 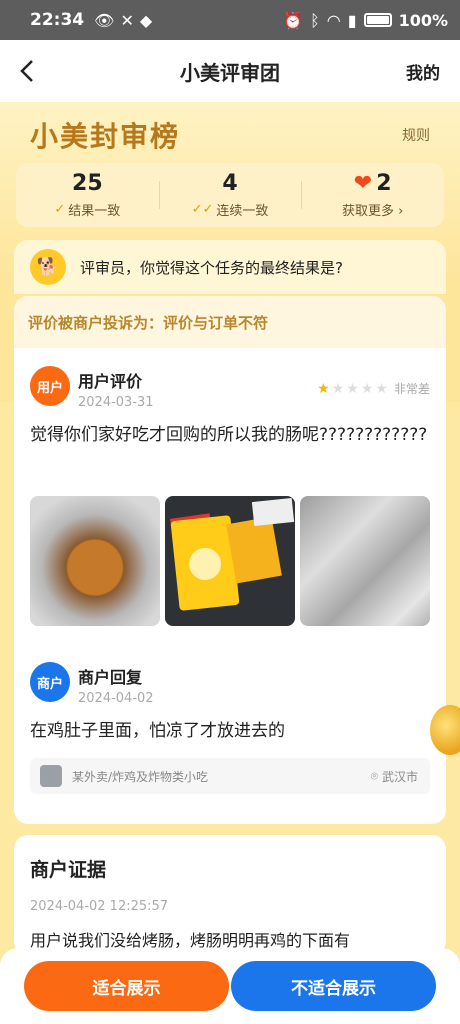 I want to click on shop-category: 某外卖/炸鸡及炸物类小吃, so click(x=140, y=776).